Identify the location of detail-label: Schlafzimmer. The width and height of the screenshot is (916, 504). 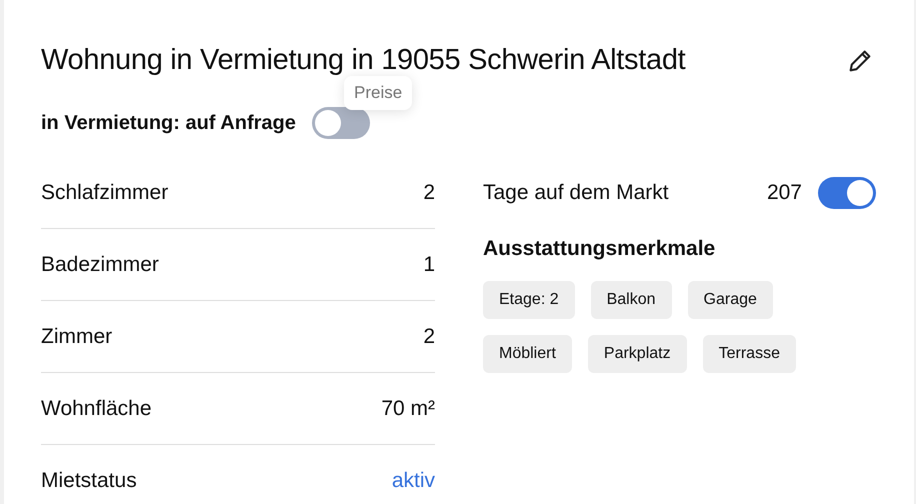
(104, 192).